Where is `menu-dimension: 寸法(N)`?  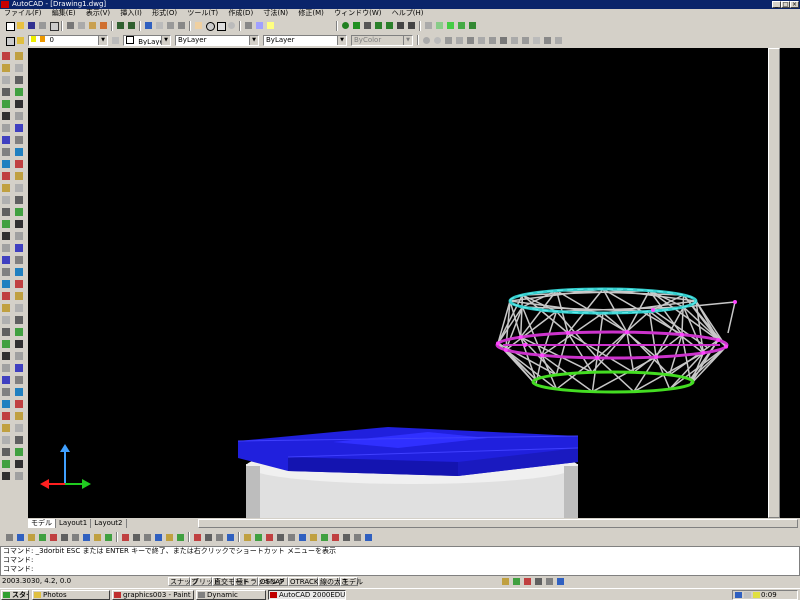 menu-dimension: 寸法(N) is located at coordinates (275, 13).